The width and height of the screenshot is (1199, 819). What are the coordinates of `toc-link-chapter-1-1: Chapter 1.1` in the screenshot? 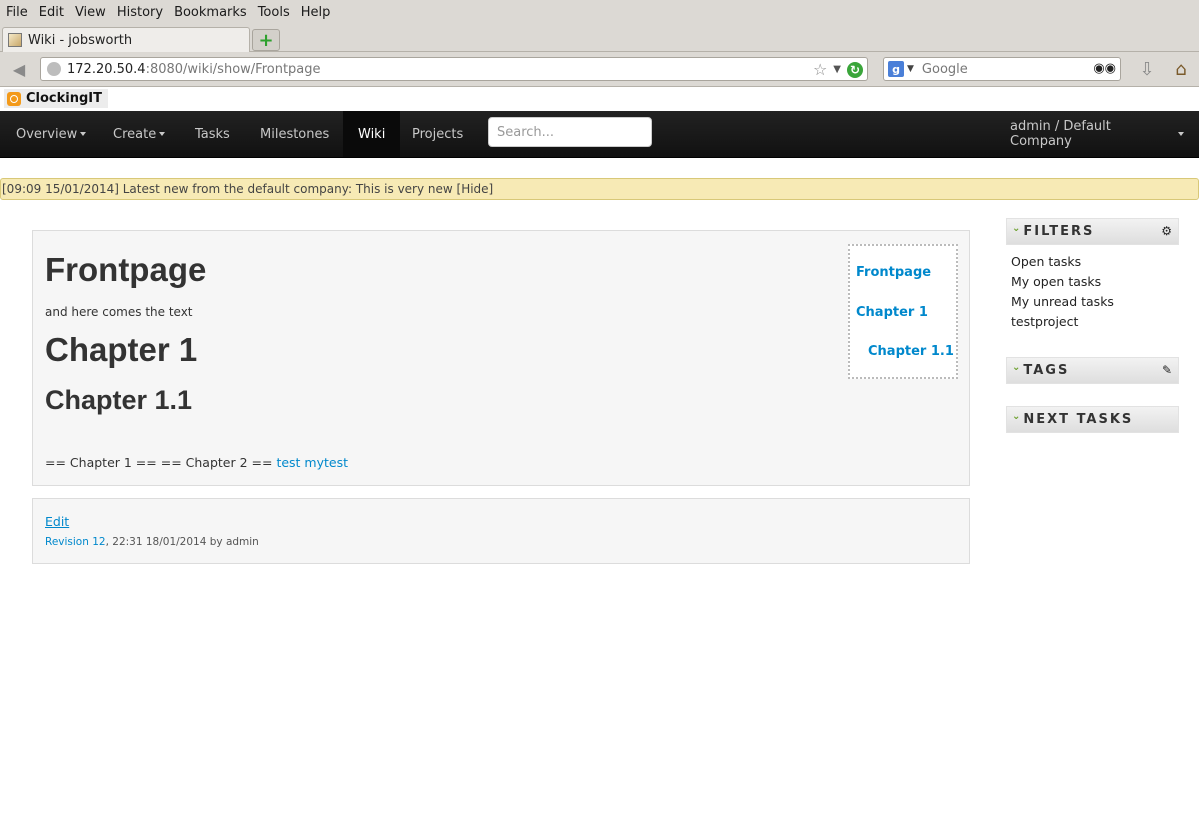 It's located at (911, 351).